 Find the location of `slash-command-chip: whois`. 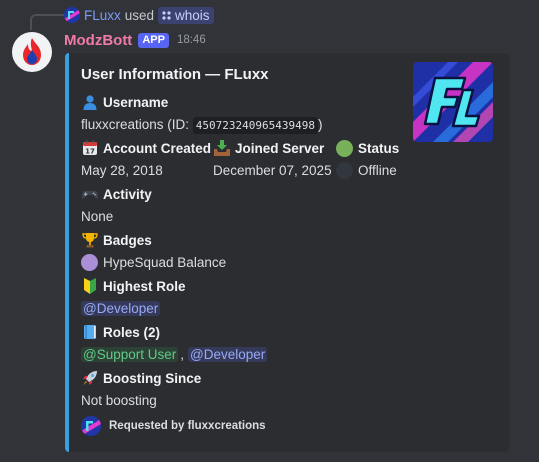

slash-command-chip: whois is located at coordinates (186, 15).